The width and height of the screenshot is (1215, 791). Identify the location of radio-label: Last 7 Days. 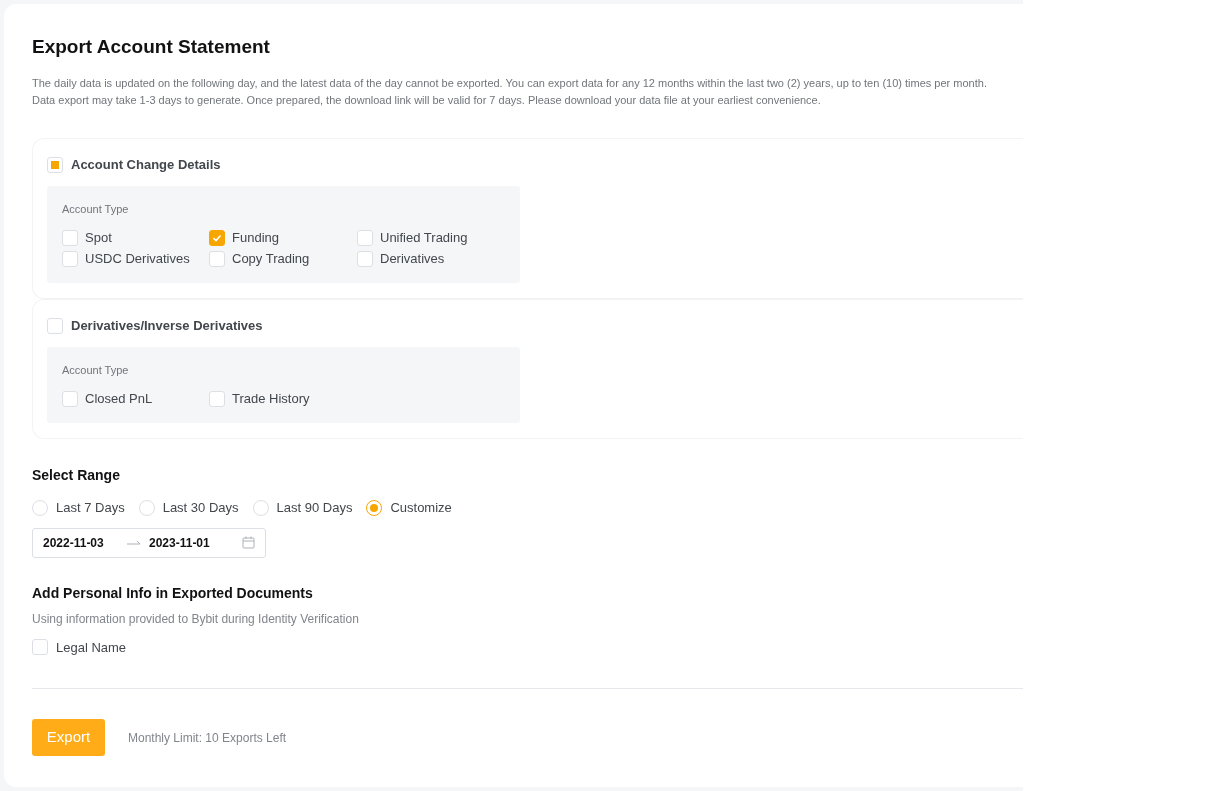
(90, 508).